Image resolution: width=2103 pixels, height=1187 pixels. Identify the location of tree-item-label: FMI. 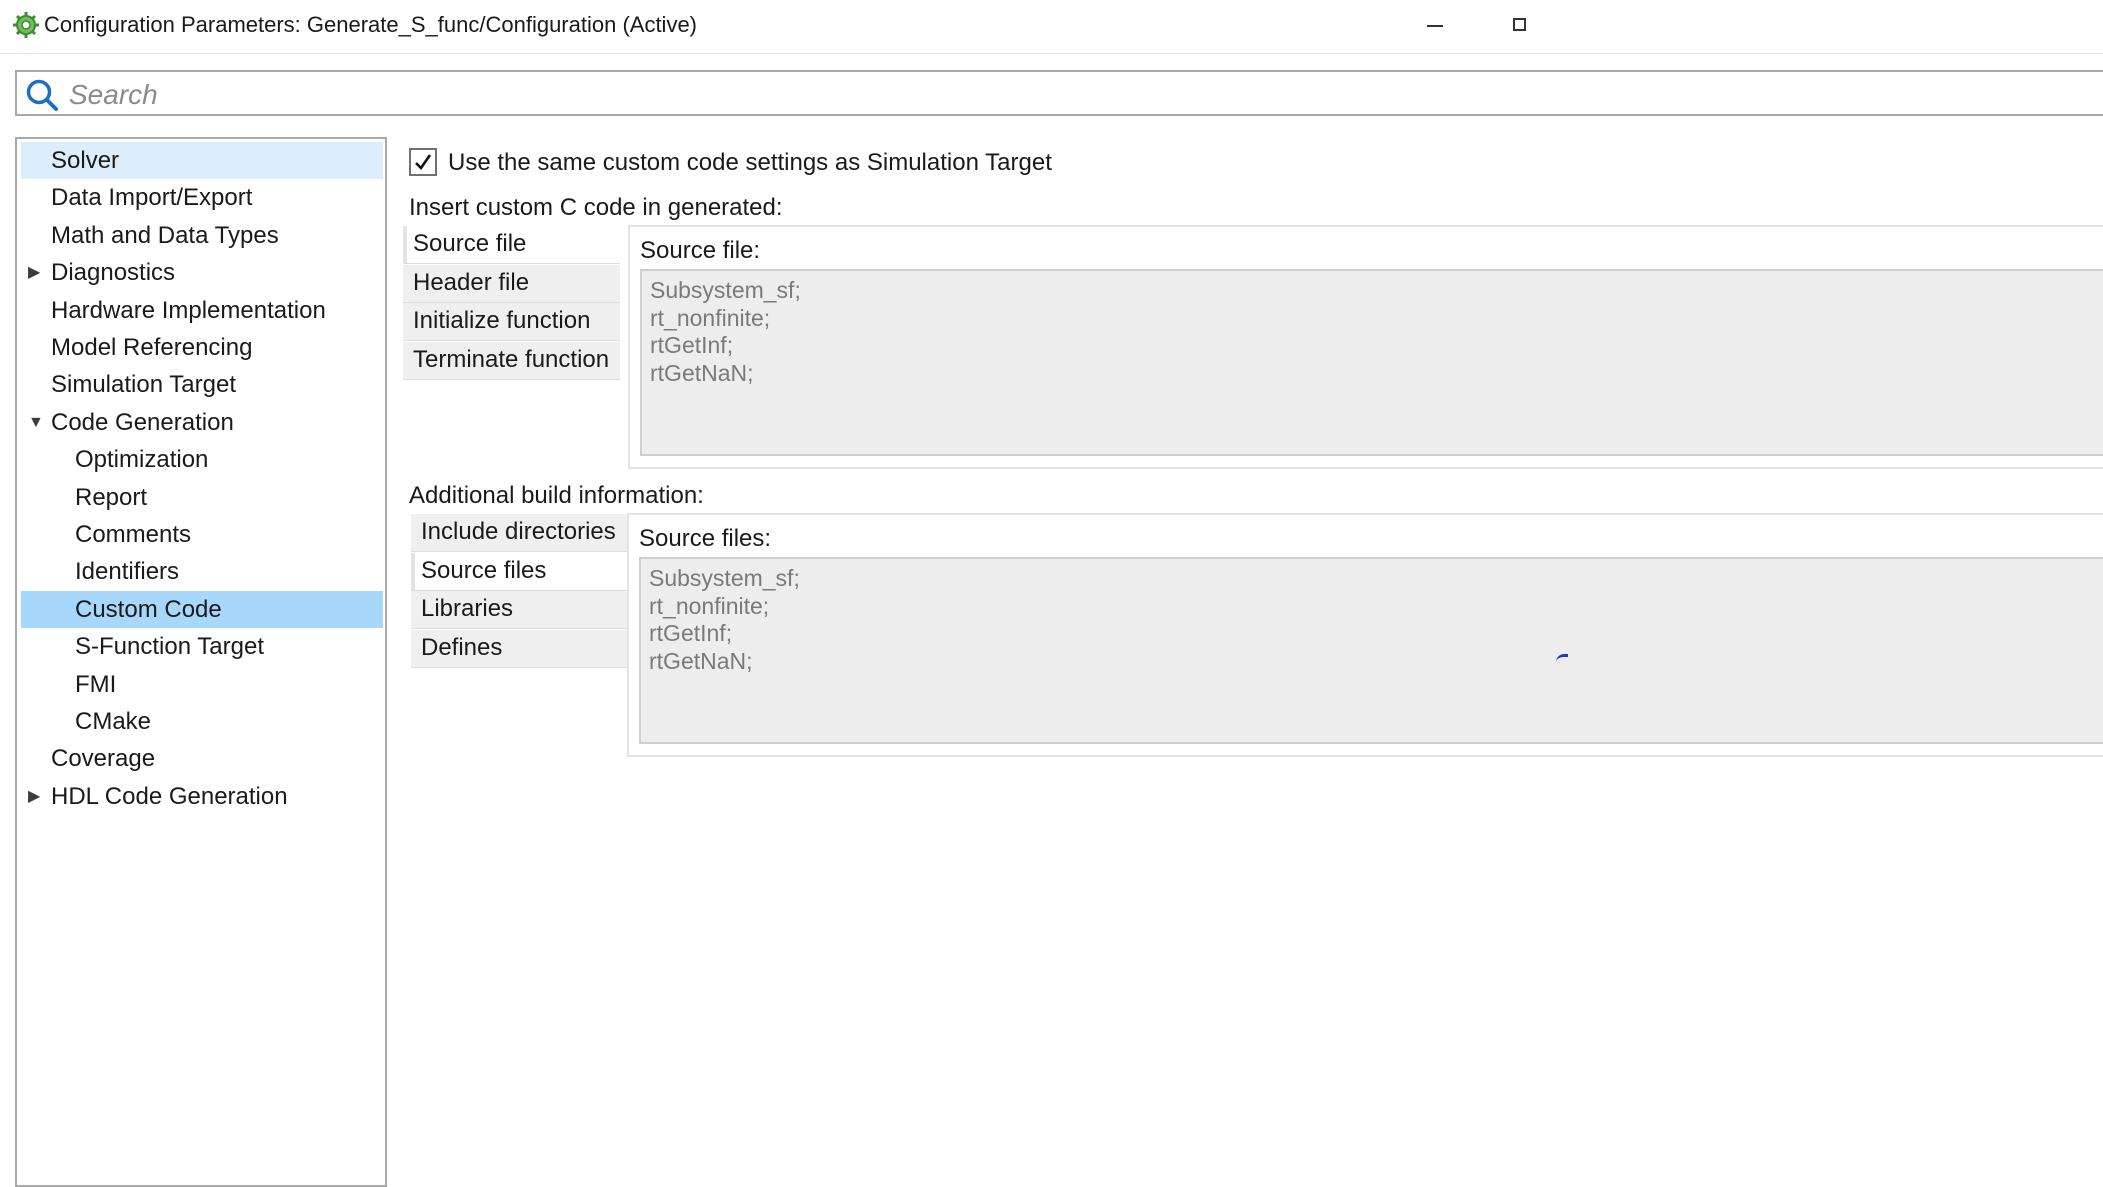
(96, 684).